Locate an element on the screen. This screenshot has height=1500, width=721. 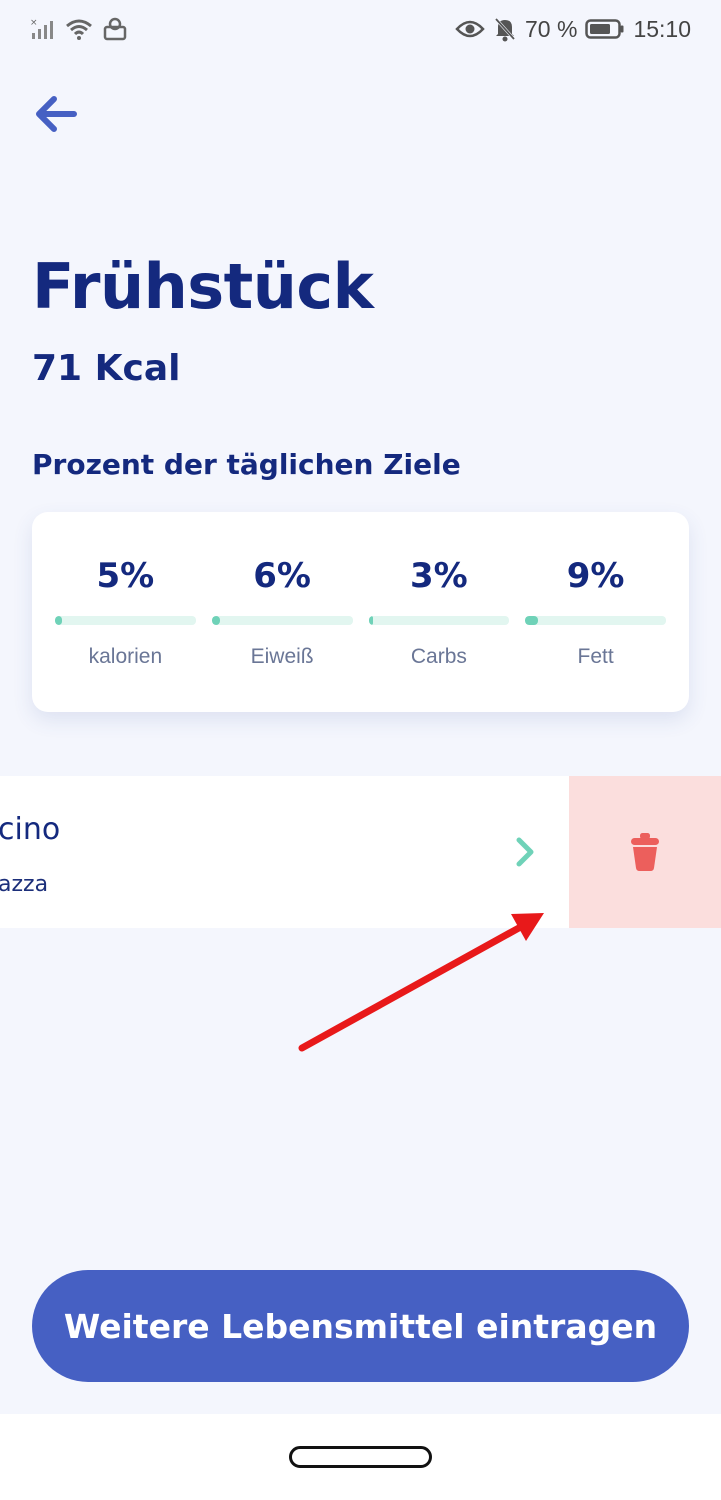
goal-label: Fett is located at coordinates (595, 656).